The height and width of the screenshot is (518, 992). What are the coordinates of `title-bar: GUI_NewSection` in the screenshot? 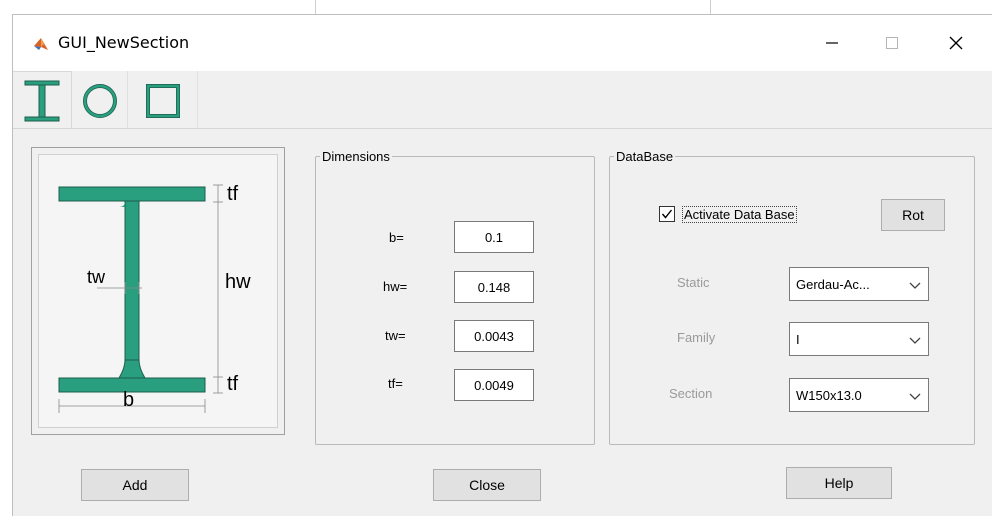 It's located at (502, 43).